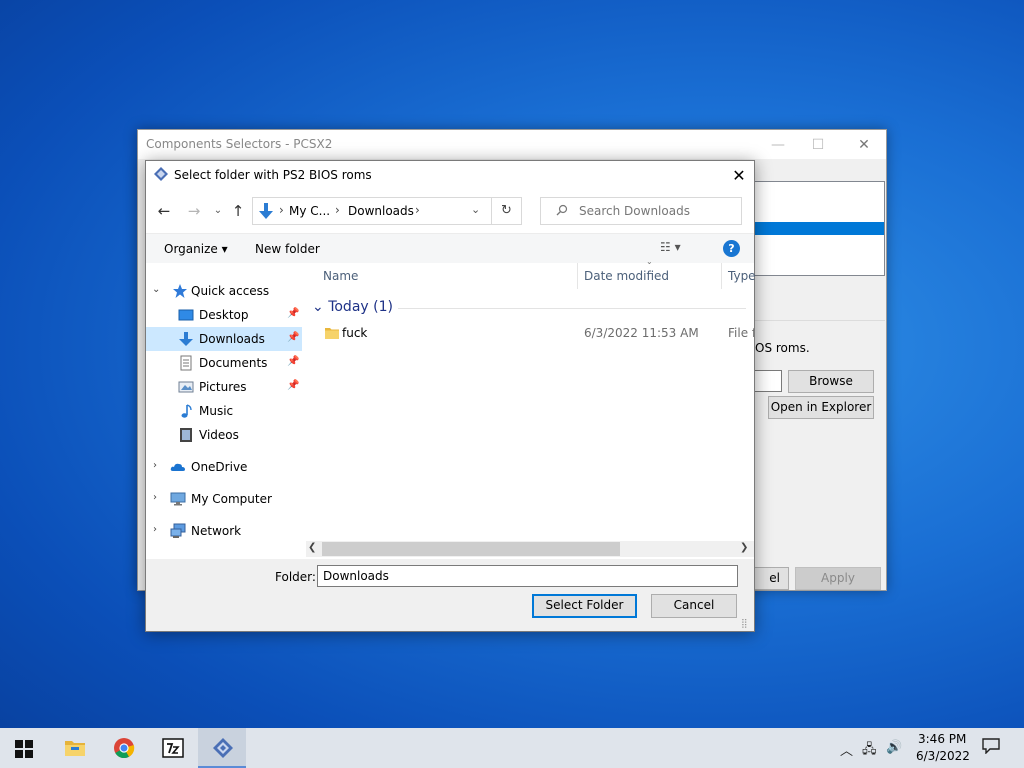 This screenshot has height=768, width=1024. What do you see at coordinates (778, 145) in the screenshot?
I see `pcsx2-minimize-button: —` at bounding box center [778, 145].